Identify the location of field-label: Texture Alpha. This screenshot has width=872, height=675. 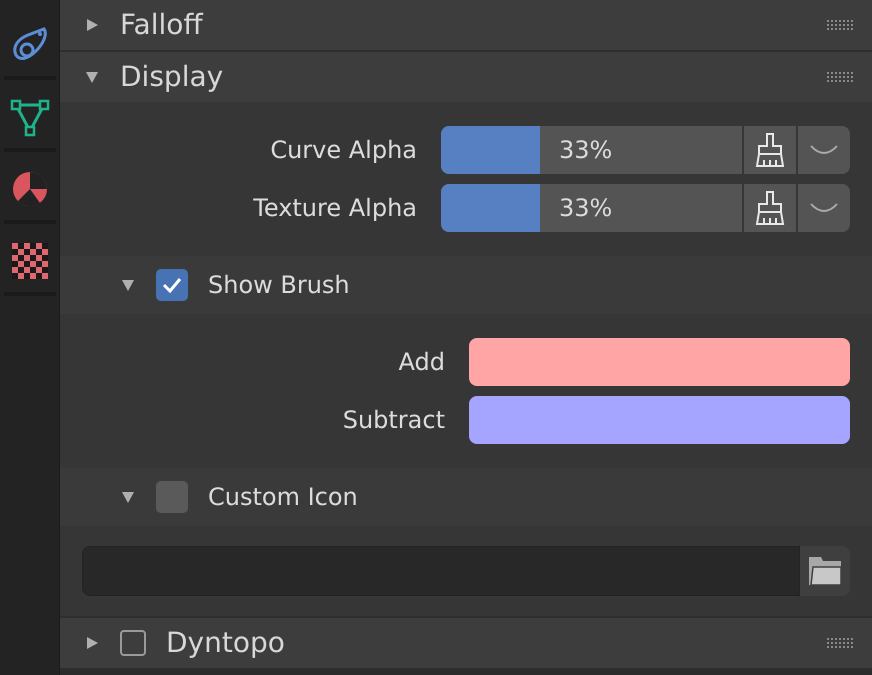
(334, 208).